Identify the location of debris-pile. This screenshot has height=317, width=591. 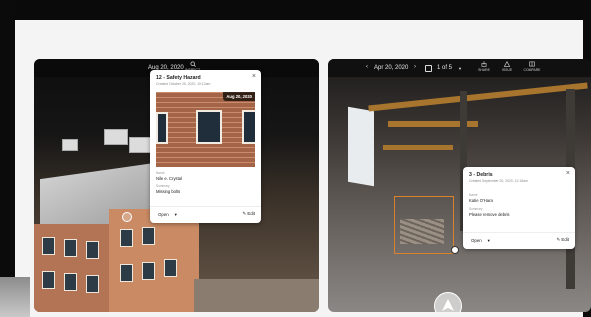
(422, 231).